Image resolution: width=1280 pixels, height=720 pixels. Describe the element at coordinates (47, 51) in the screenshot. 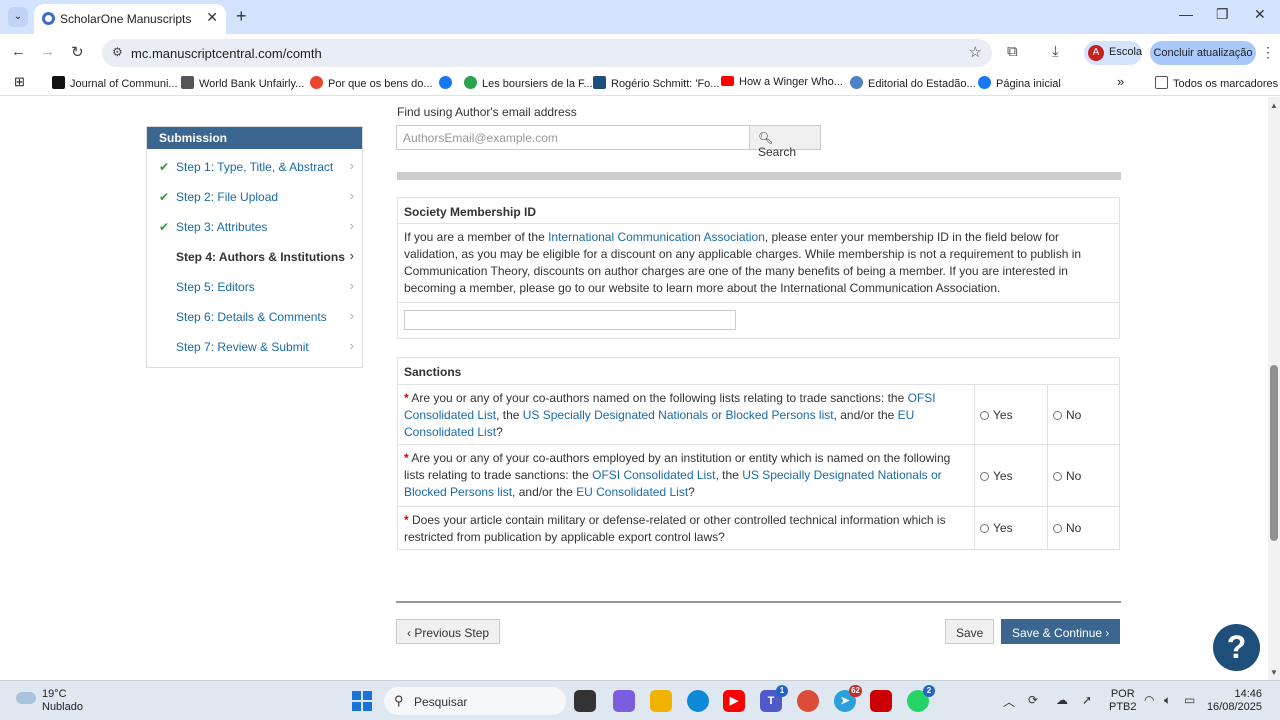

I see `forward-icon: →` at that location.